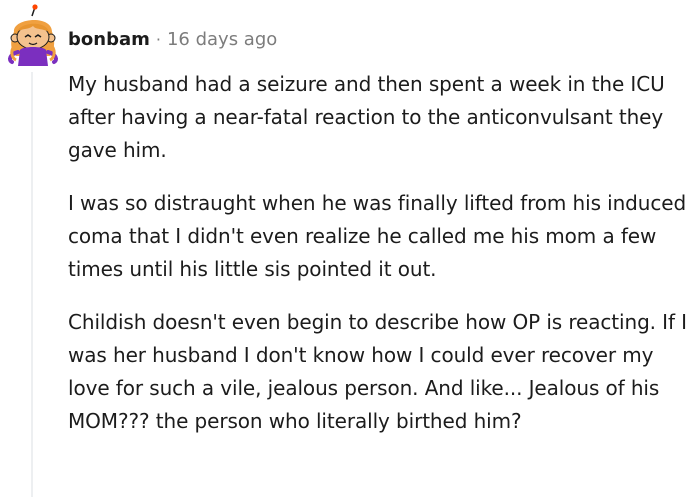  Describe the element at coordinates (32, 284) in the screenshot. I see `thread-collapse-line` at that location.